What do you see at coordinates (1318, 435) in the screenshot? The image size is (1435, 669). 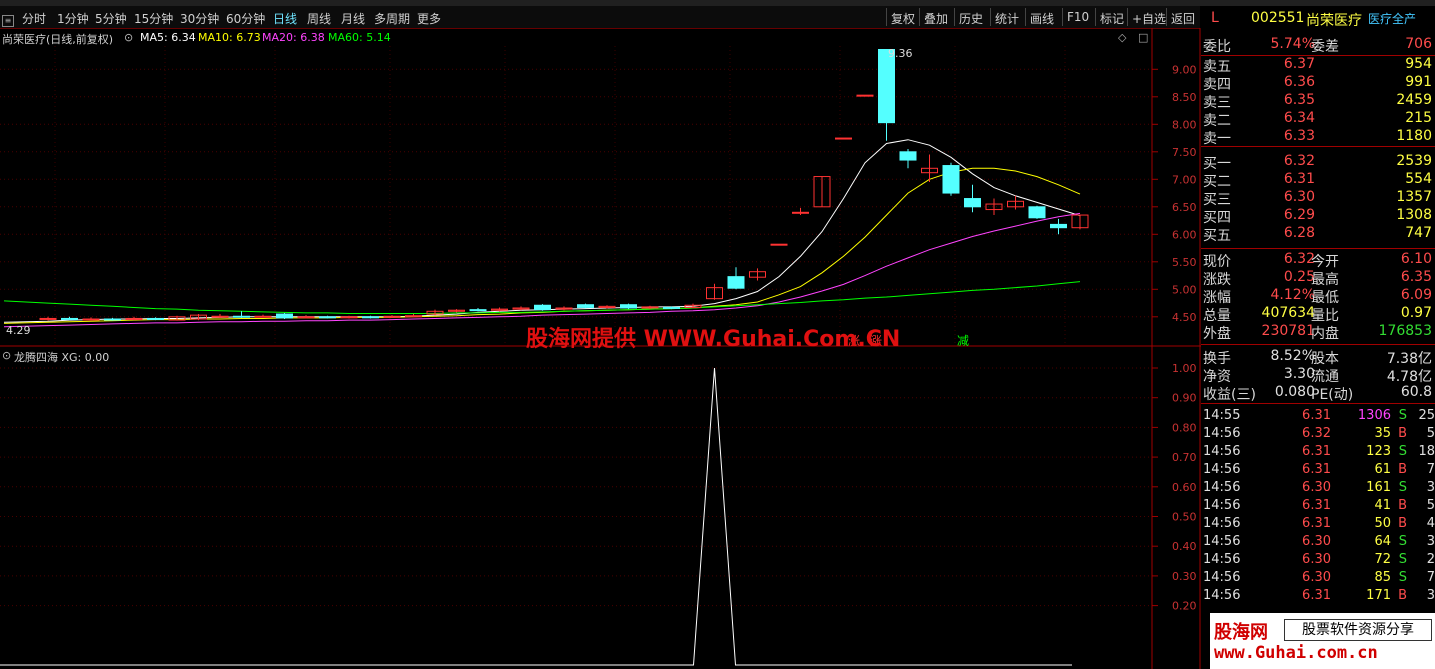 I see `tick-row: 14:56 6.32 35 B 5` at bounding box center [1318, 435].